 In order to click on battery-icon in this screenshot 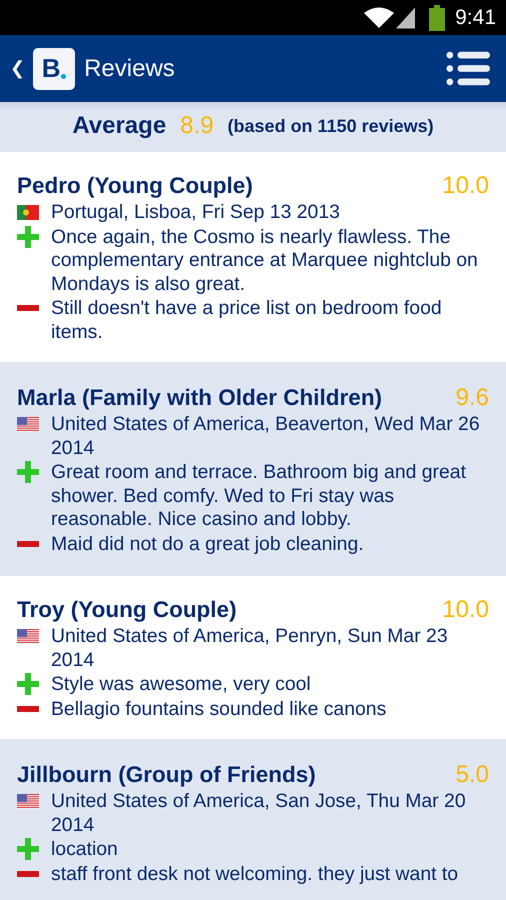, I will do `click(437, 17)`.